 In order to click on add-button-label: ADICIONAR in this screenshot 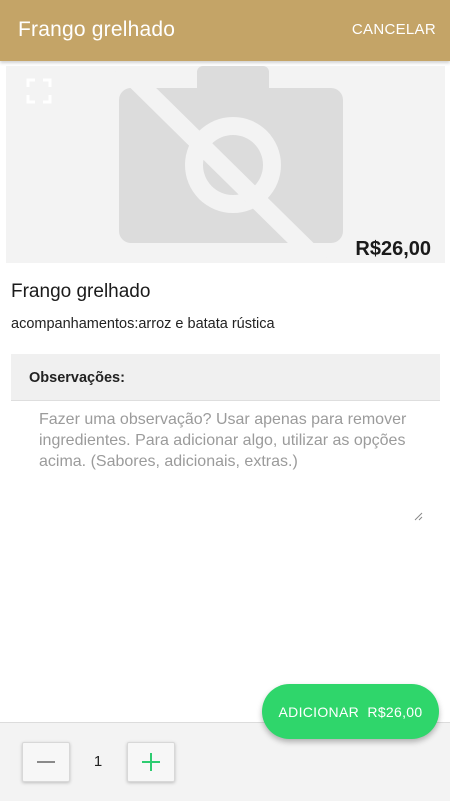, I will do `click(319, 711)`.